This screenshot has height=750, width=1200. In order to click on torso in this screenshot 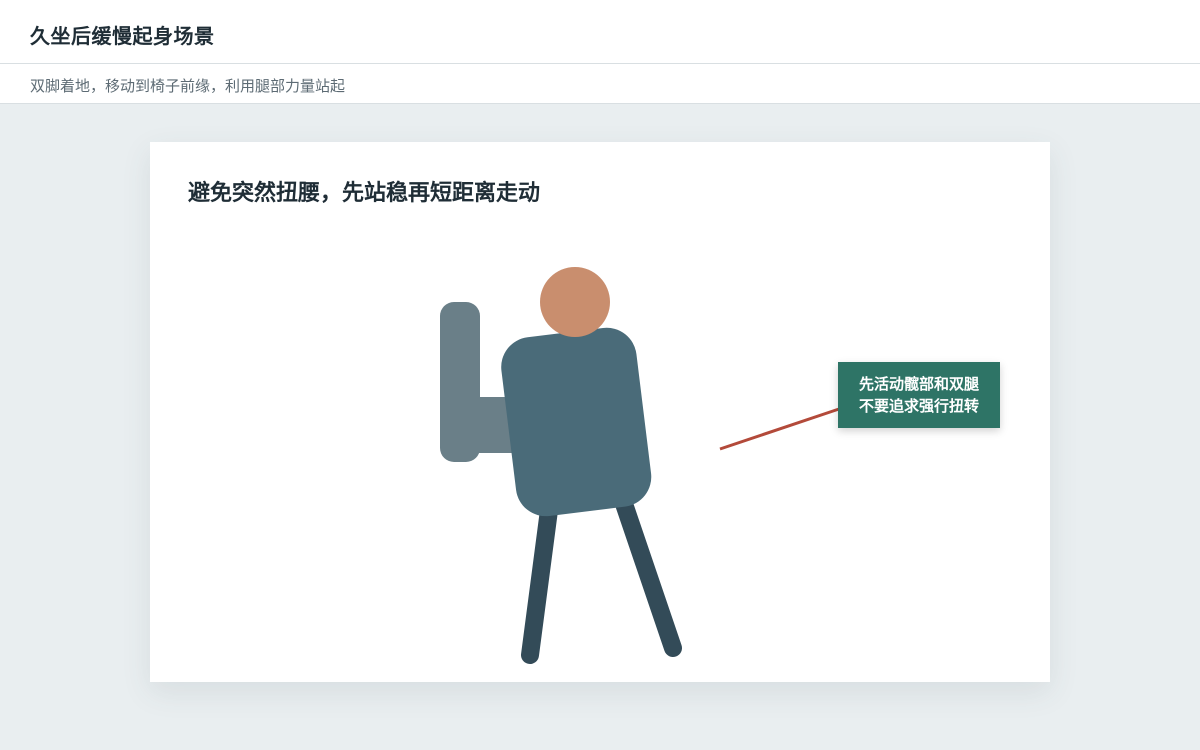, I will do `click(576, 422)`.